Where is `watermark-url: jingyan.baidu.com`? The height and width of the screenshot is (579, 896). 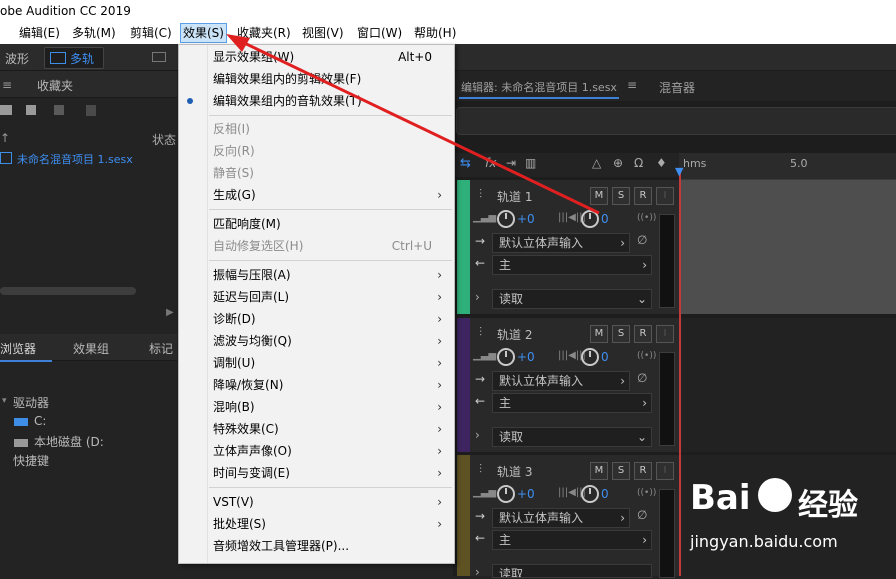
watermark-url: jingyan.baidu.com is located at coordinates (764, 541).